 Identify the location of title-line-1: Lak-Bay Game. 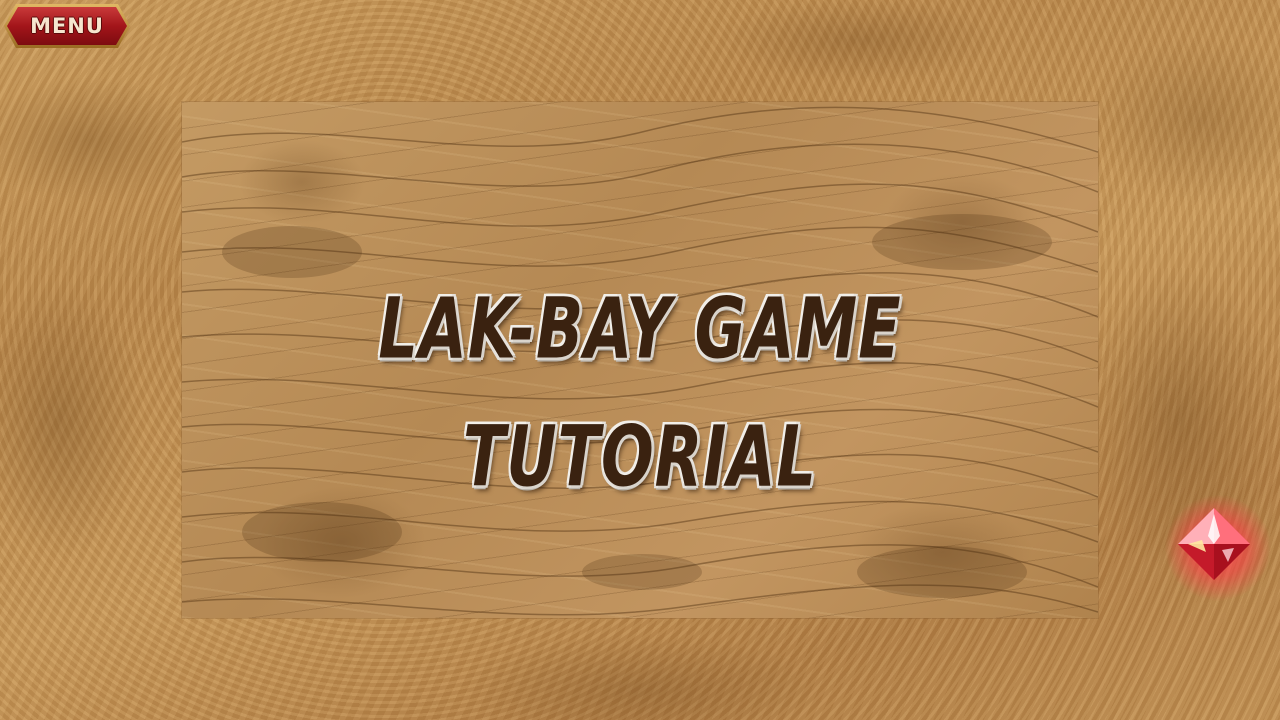
(640, 328).